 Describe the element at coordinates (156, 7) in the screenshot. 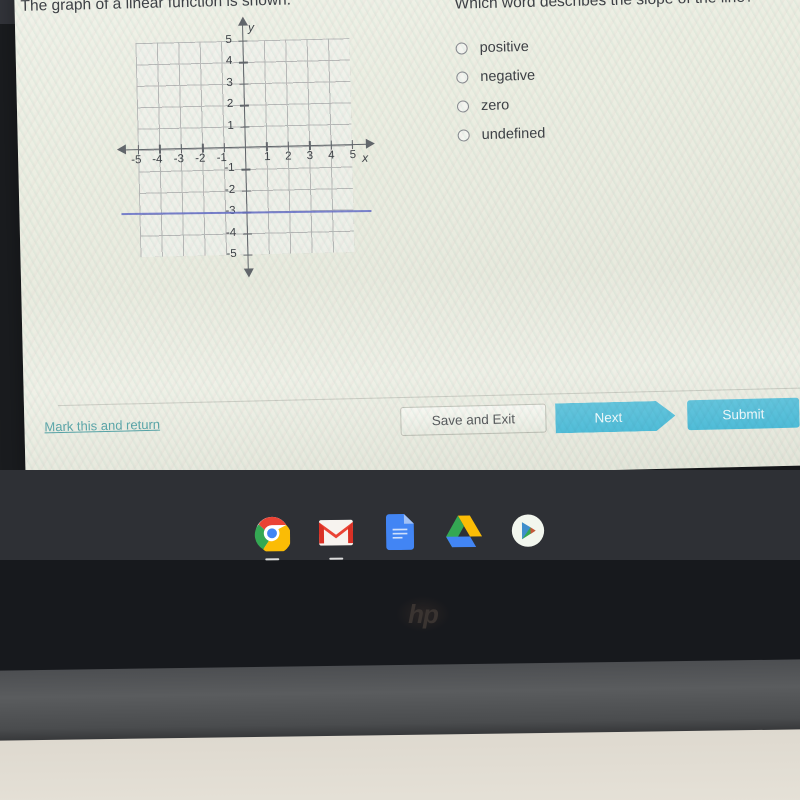

I see `prompt-text: The graph of a linear function is shown.` at that location.